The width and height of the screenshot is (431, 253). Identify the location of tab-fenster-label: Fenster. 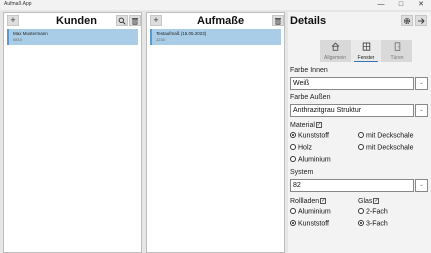
(366, 58).